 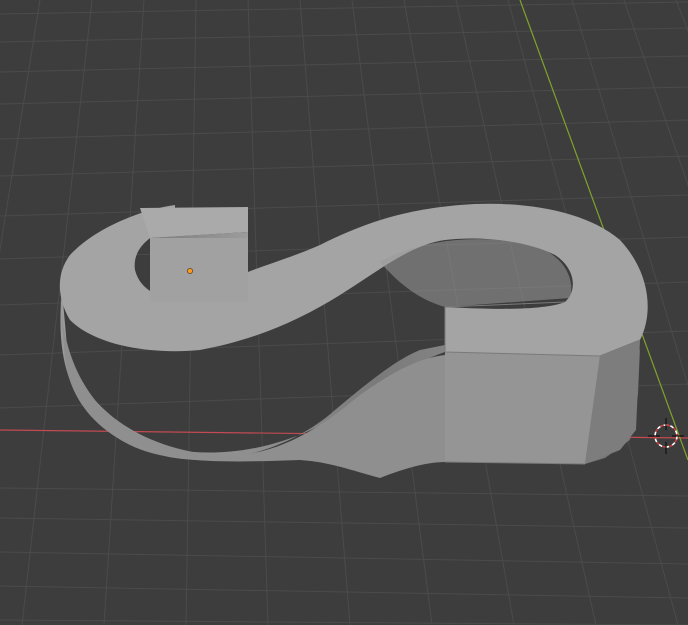 I want to click on s-end-block-front, so click(x=522, y=408).